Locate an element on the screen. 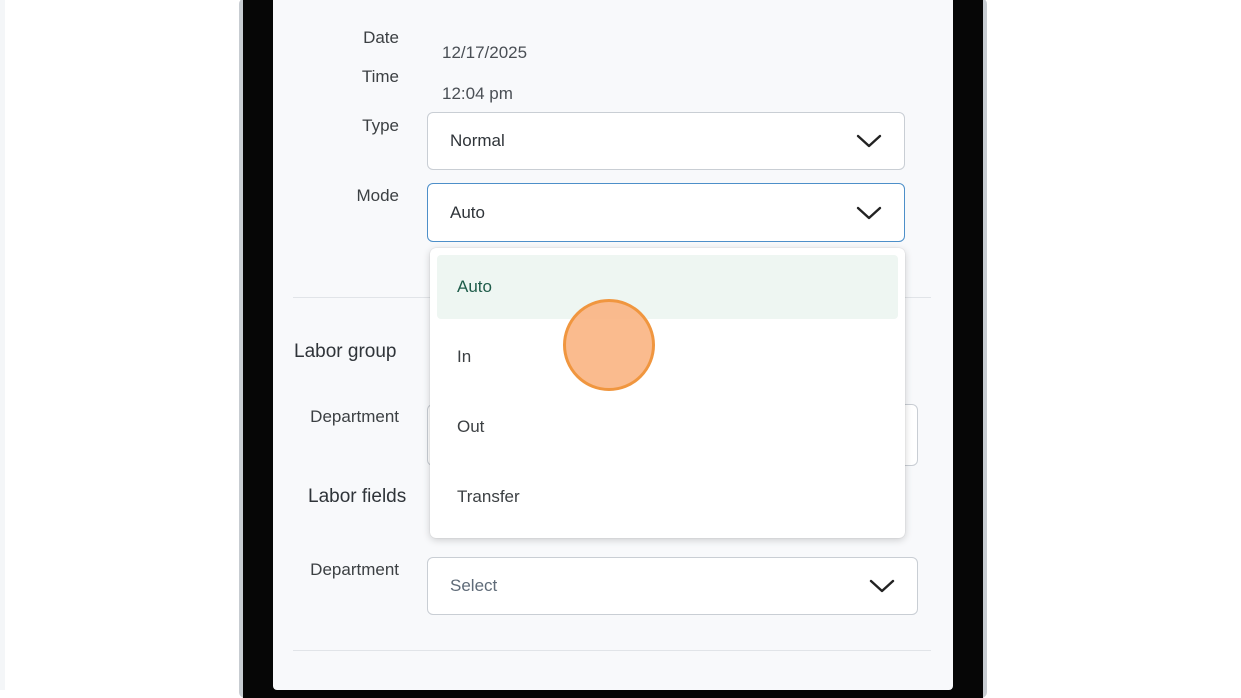  mode-option-out: Out is located at coordinates (667, 427).